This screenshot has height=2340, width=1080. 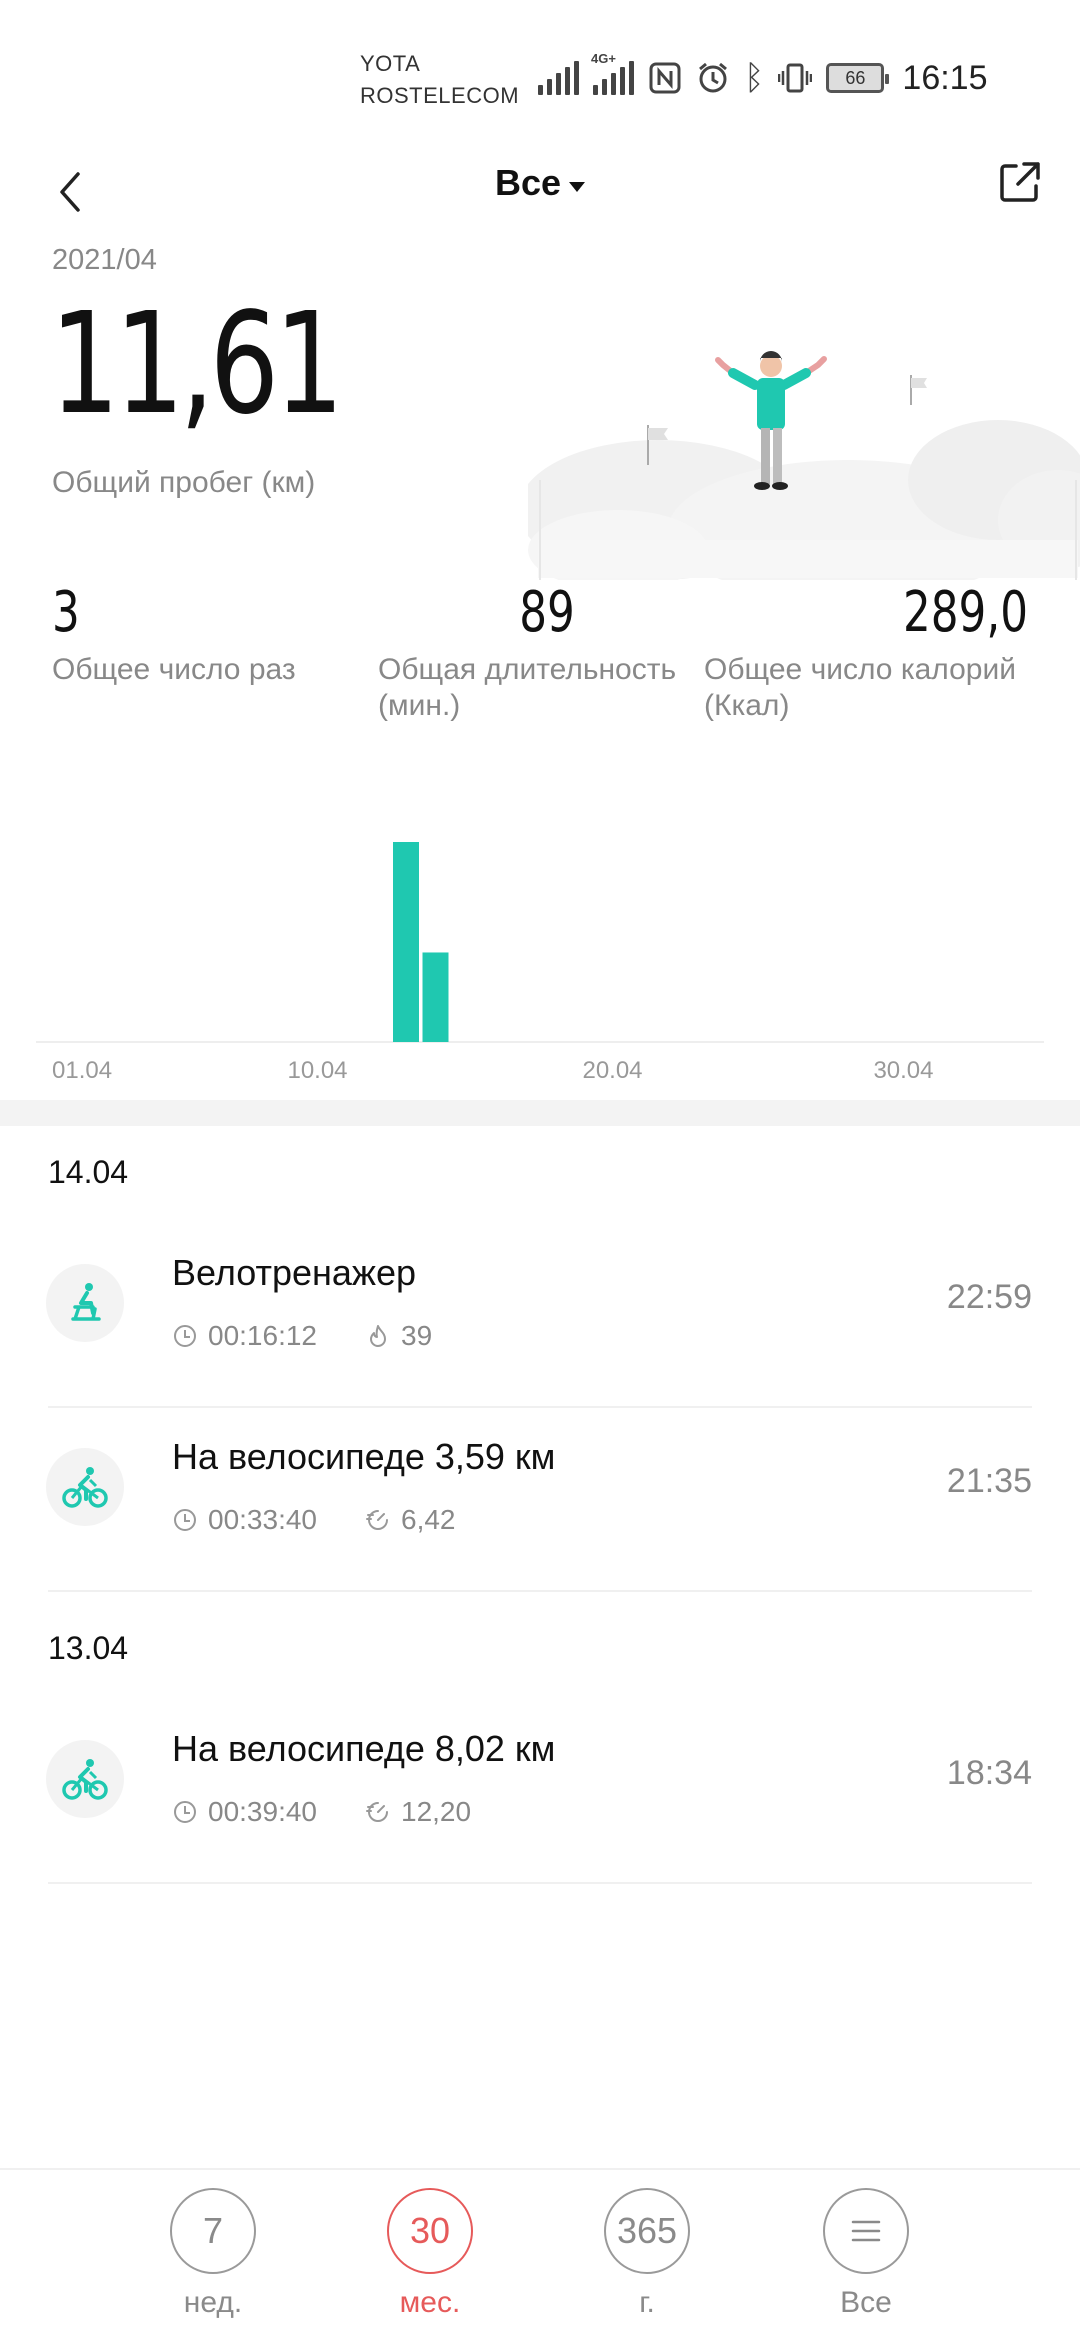 I want to click on activity-name: На велосипеде 3,59 км, so click(x=364, y=1456).